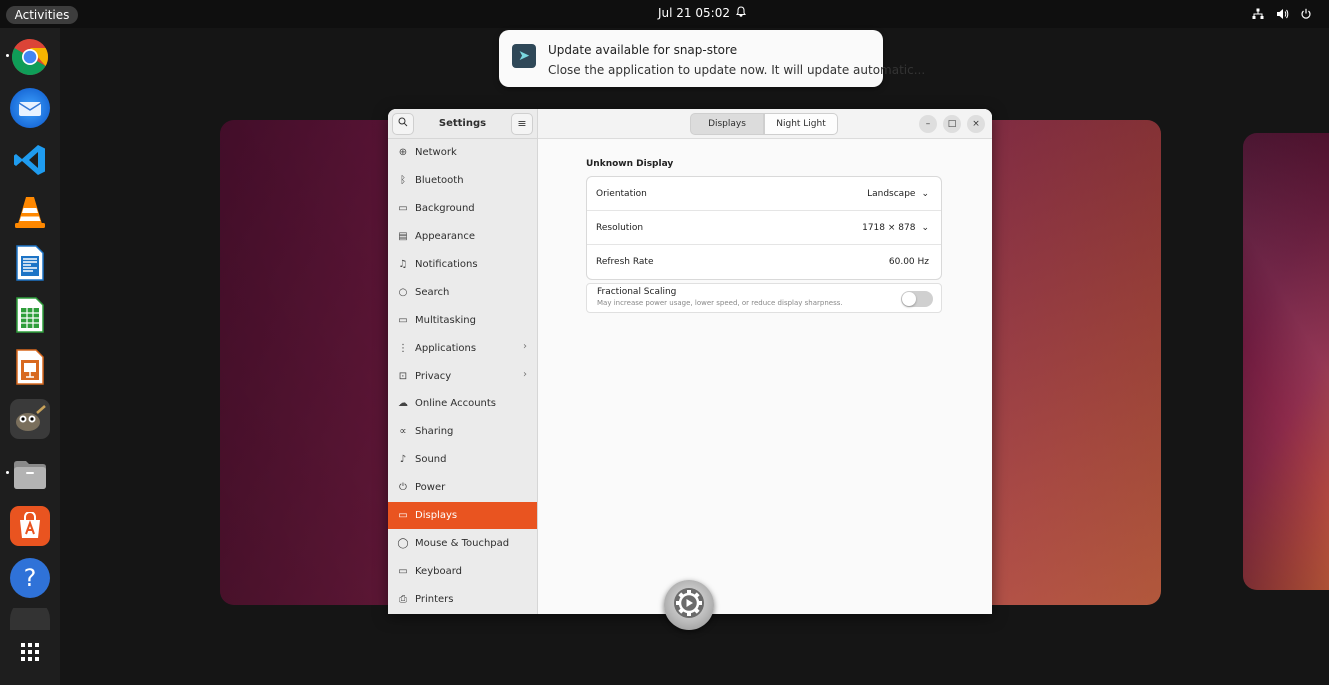  Describe the element at coordinates (462, 153) in the screenshot. I see `sidebar-item-network: ⊕ Network` at that location.